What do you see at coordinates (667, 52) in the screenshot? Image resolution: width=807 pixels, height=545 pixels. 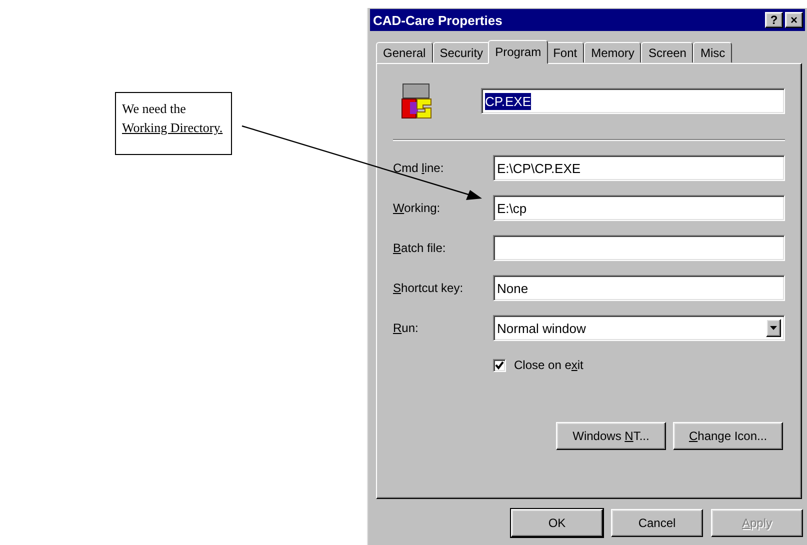 I see `tab: Screen` at bounding box center [667, 52].